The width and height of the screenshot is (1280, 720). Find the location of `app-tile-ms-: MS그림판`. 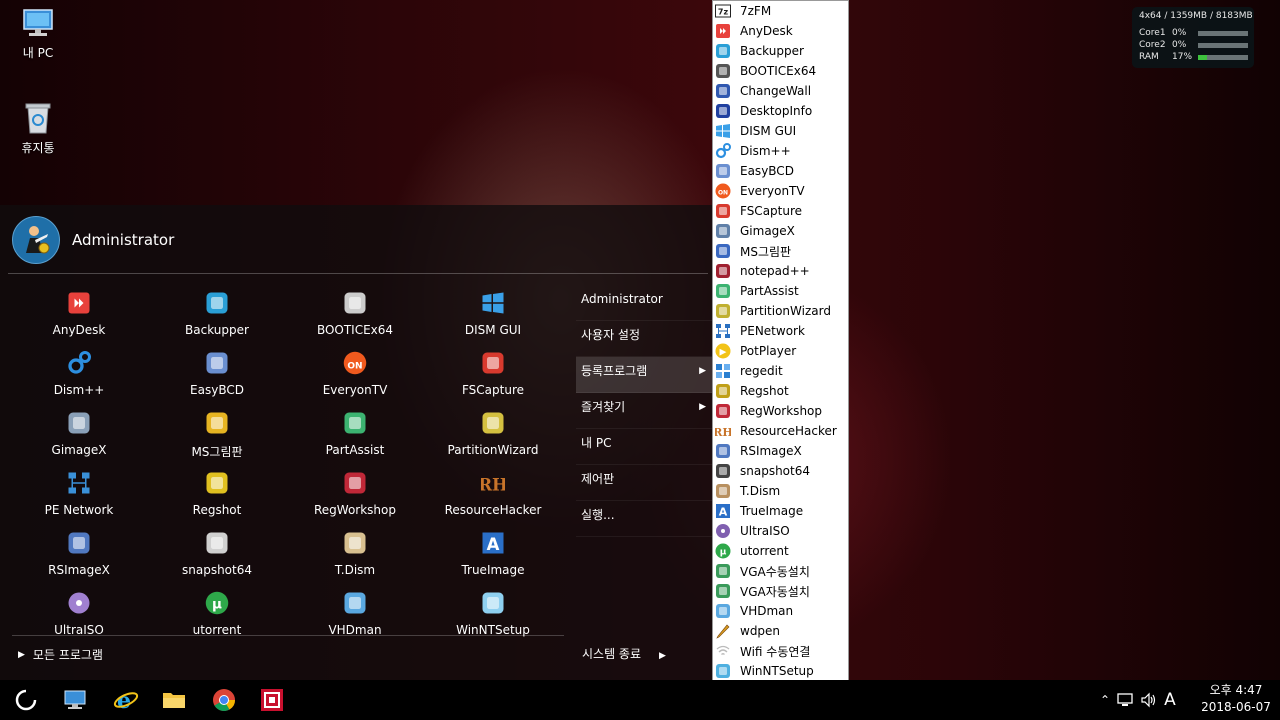

app-tile-ms-: MS그림판 is located at coordinates (217, 435).